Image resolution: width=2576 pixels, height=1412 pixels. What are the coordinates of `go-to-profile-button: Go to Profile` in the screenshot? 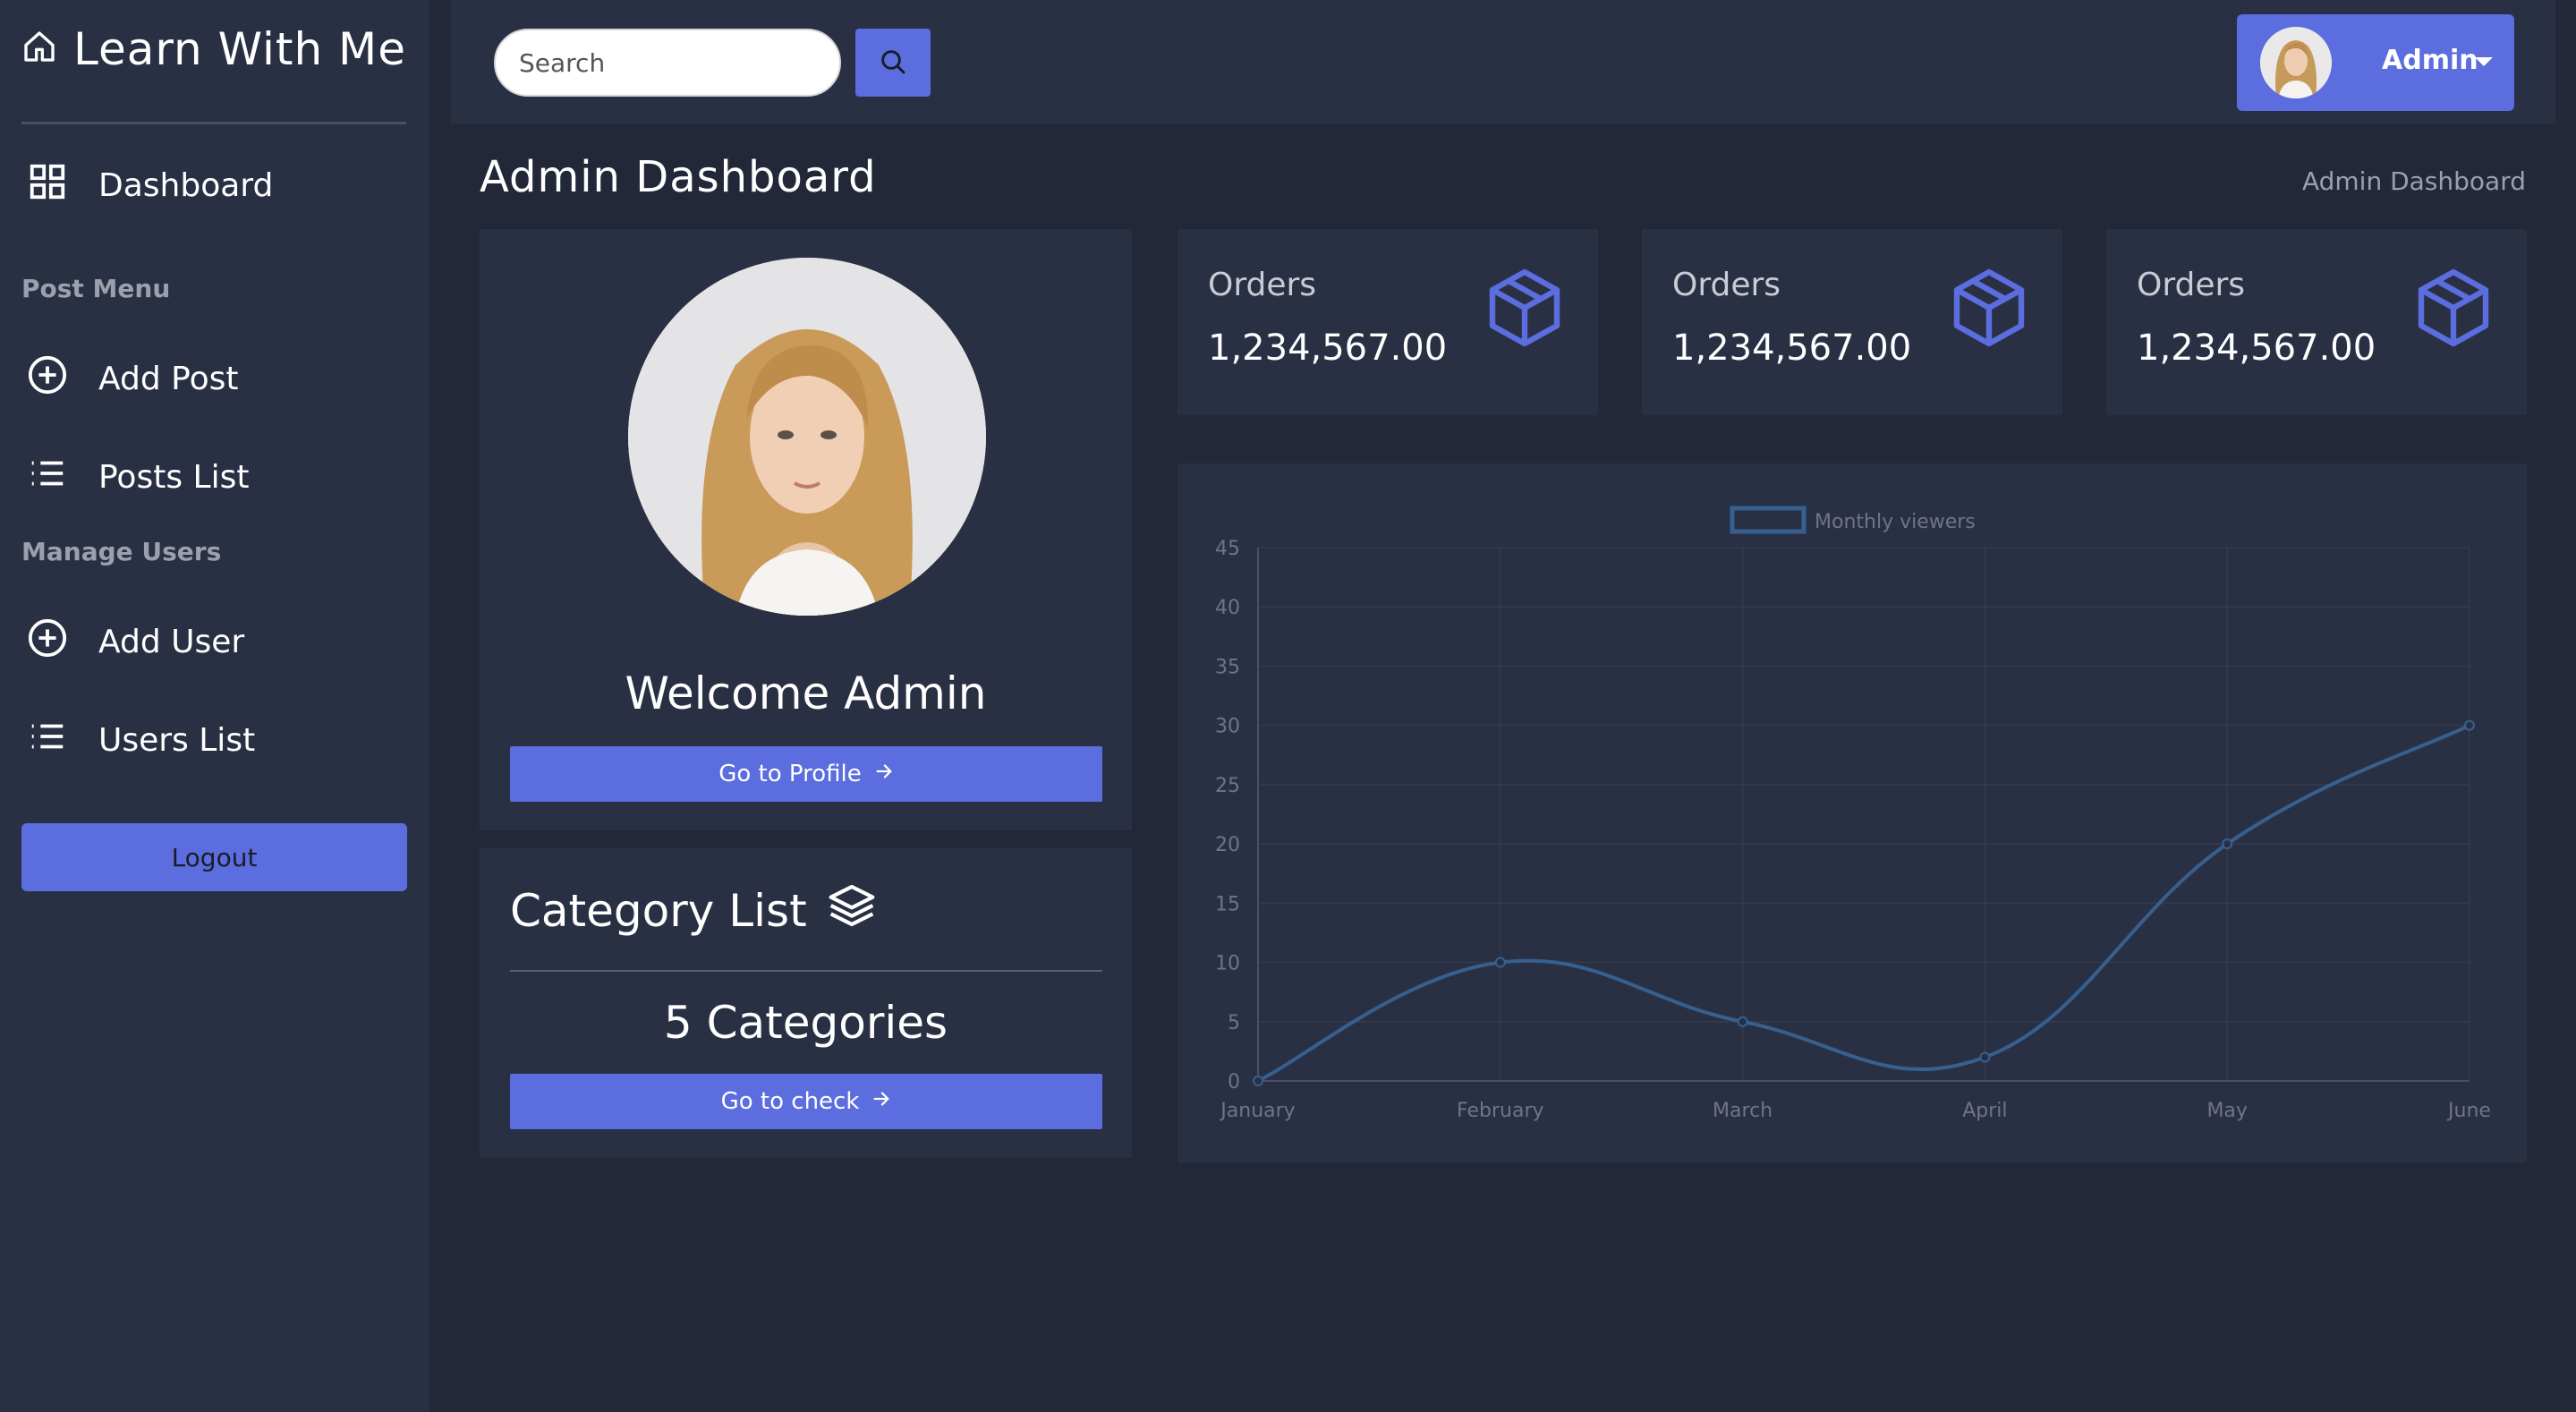 It's located at (806, 774).